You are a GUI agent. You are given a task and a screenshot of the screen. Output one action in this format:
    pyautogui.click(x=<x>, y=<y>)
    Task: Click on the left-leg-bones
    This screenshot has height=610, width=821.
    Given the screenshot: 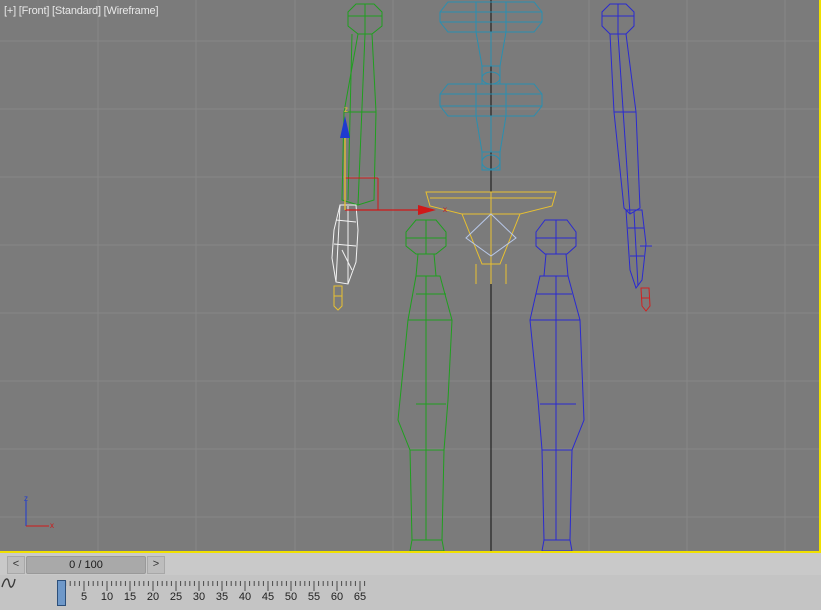 What is the action you would take?
    pyautogui.click(x=425, y=385)
    